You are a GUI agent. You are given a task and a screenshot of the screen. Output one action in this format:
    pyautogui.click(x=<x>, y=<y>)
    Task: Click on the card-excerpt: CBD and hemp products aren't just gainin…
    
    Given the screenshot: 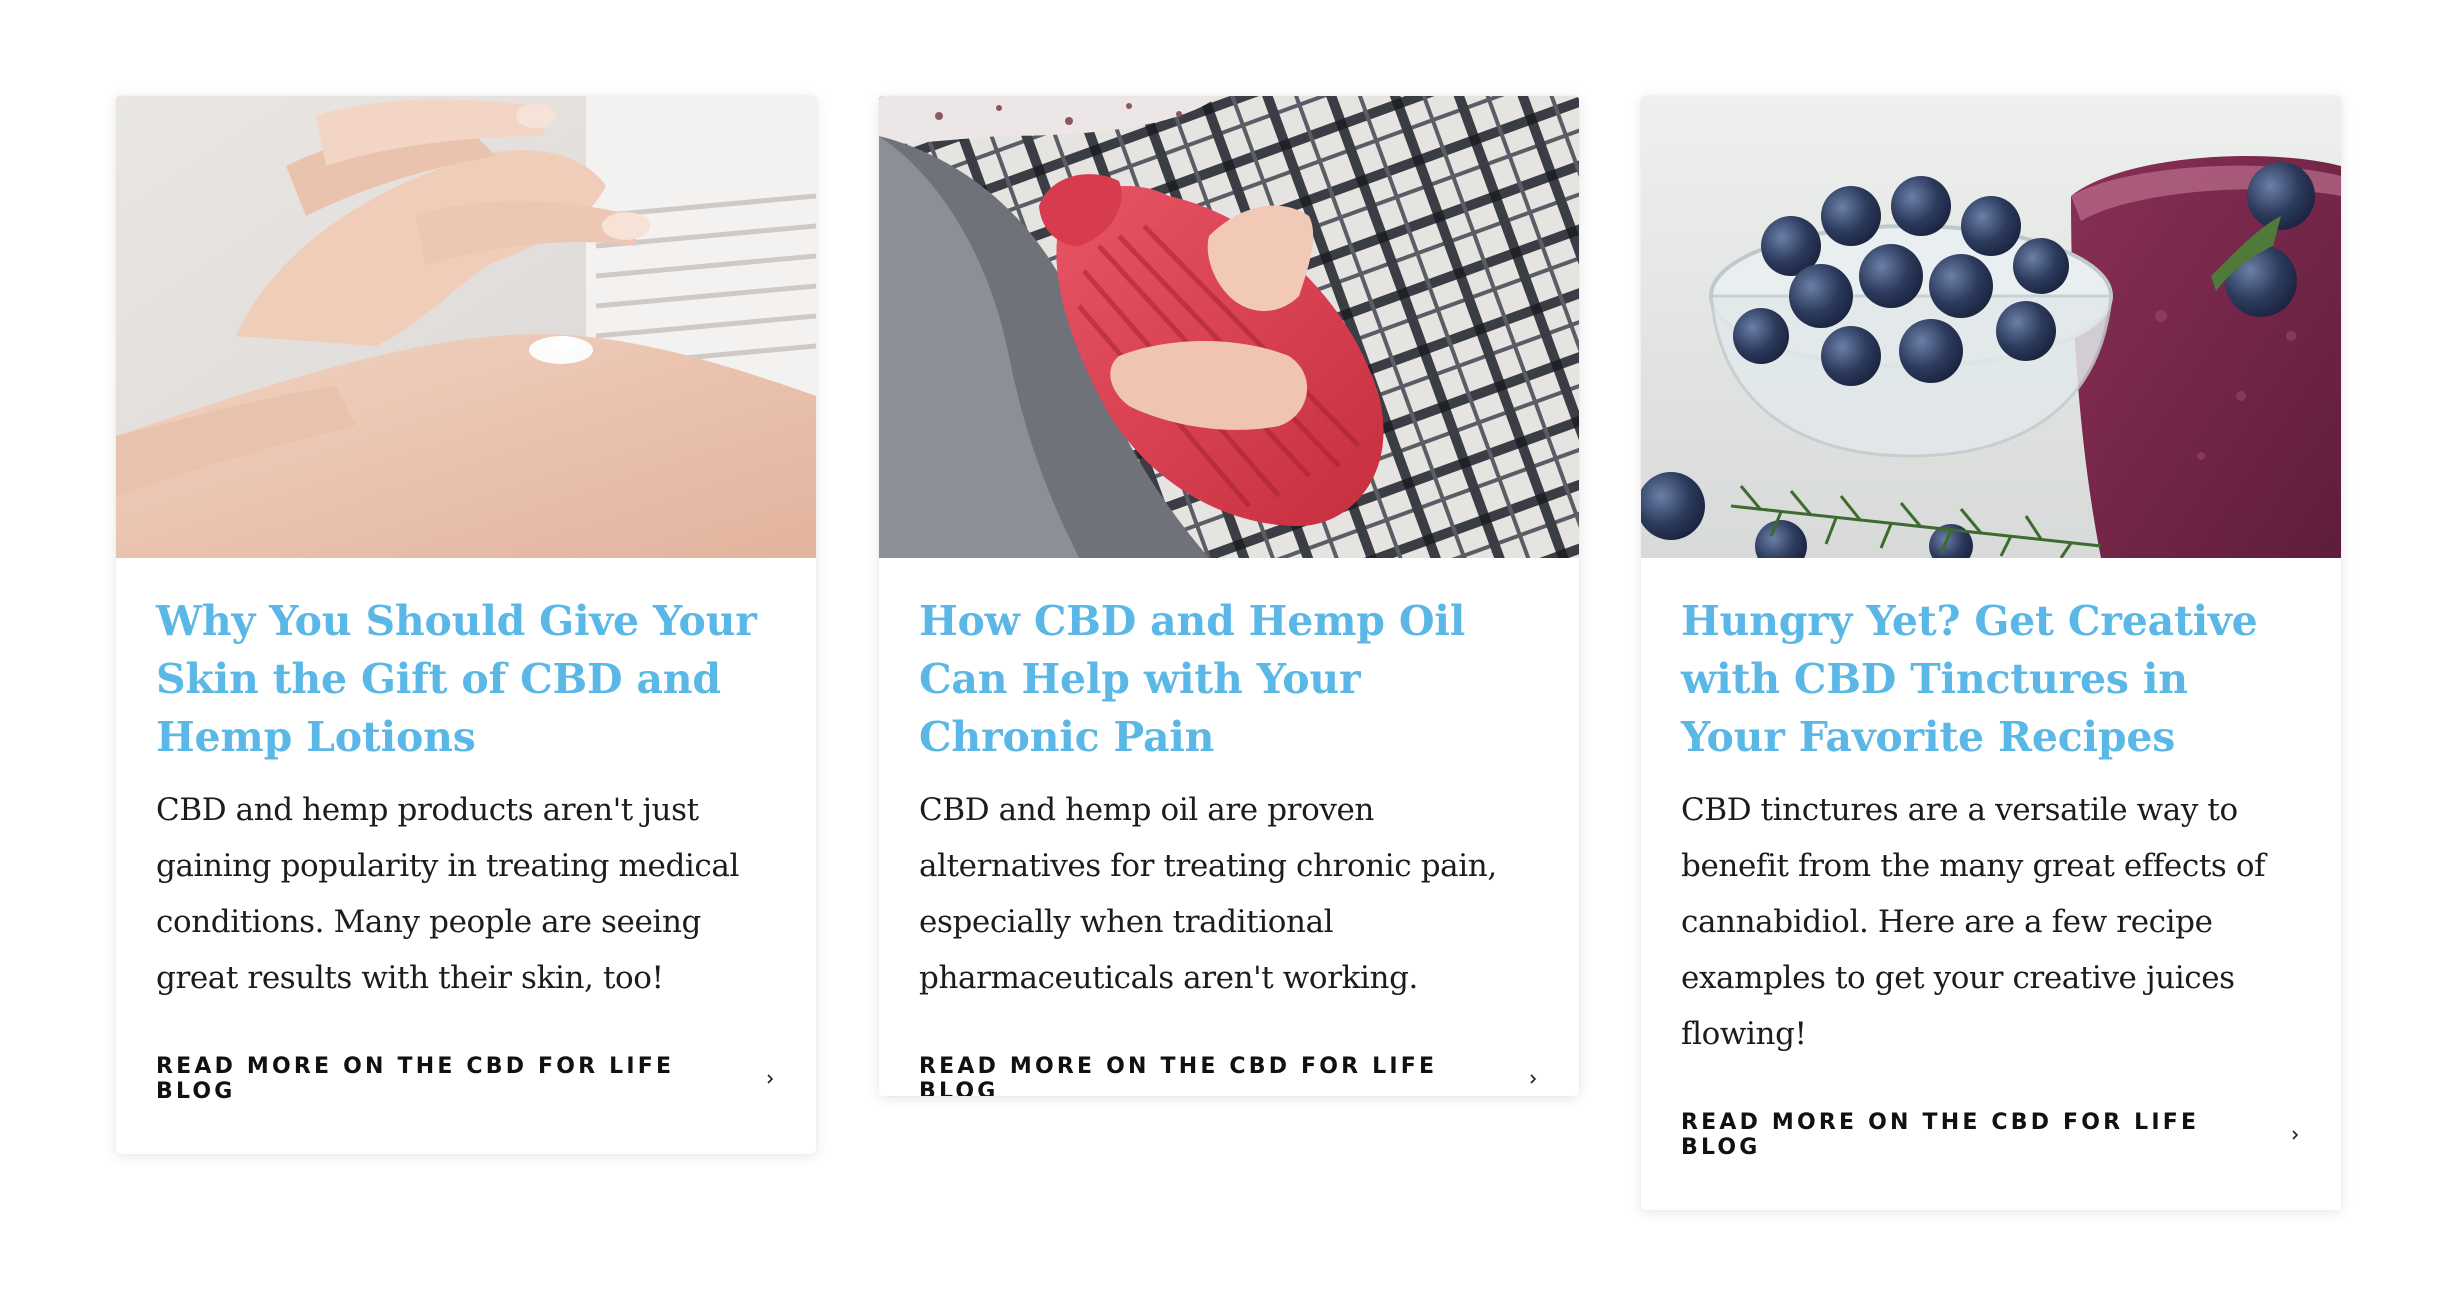 What is the action you would take?
    pyautogui.click(x=447, y=894)
    